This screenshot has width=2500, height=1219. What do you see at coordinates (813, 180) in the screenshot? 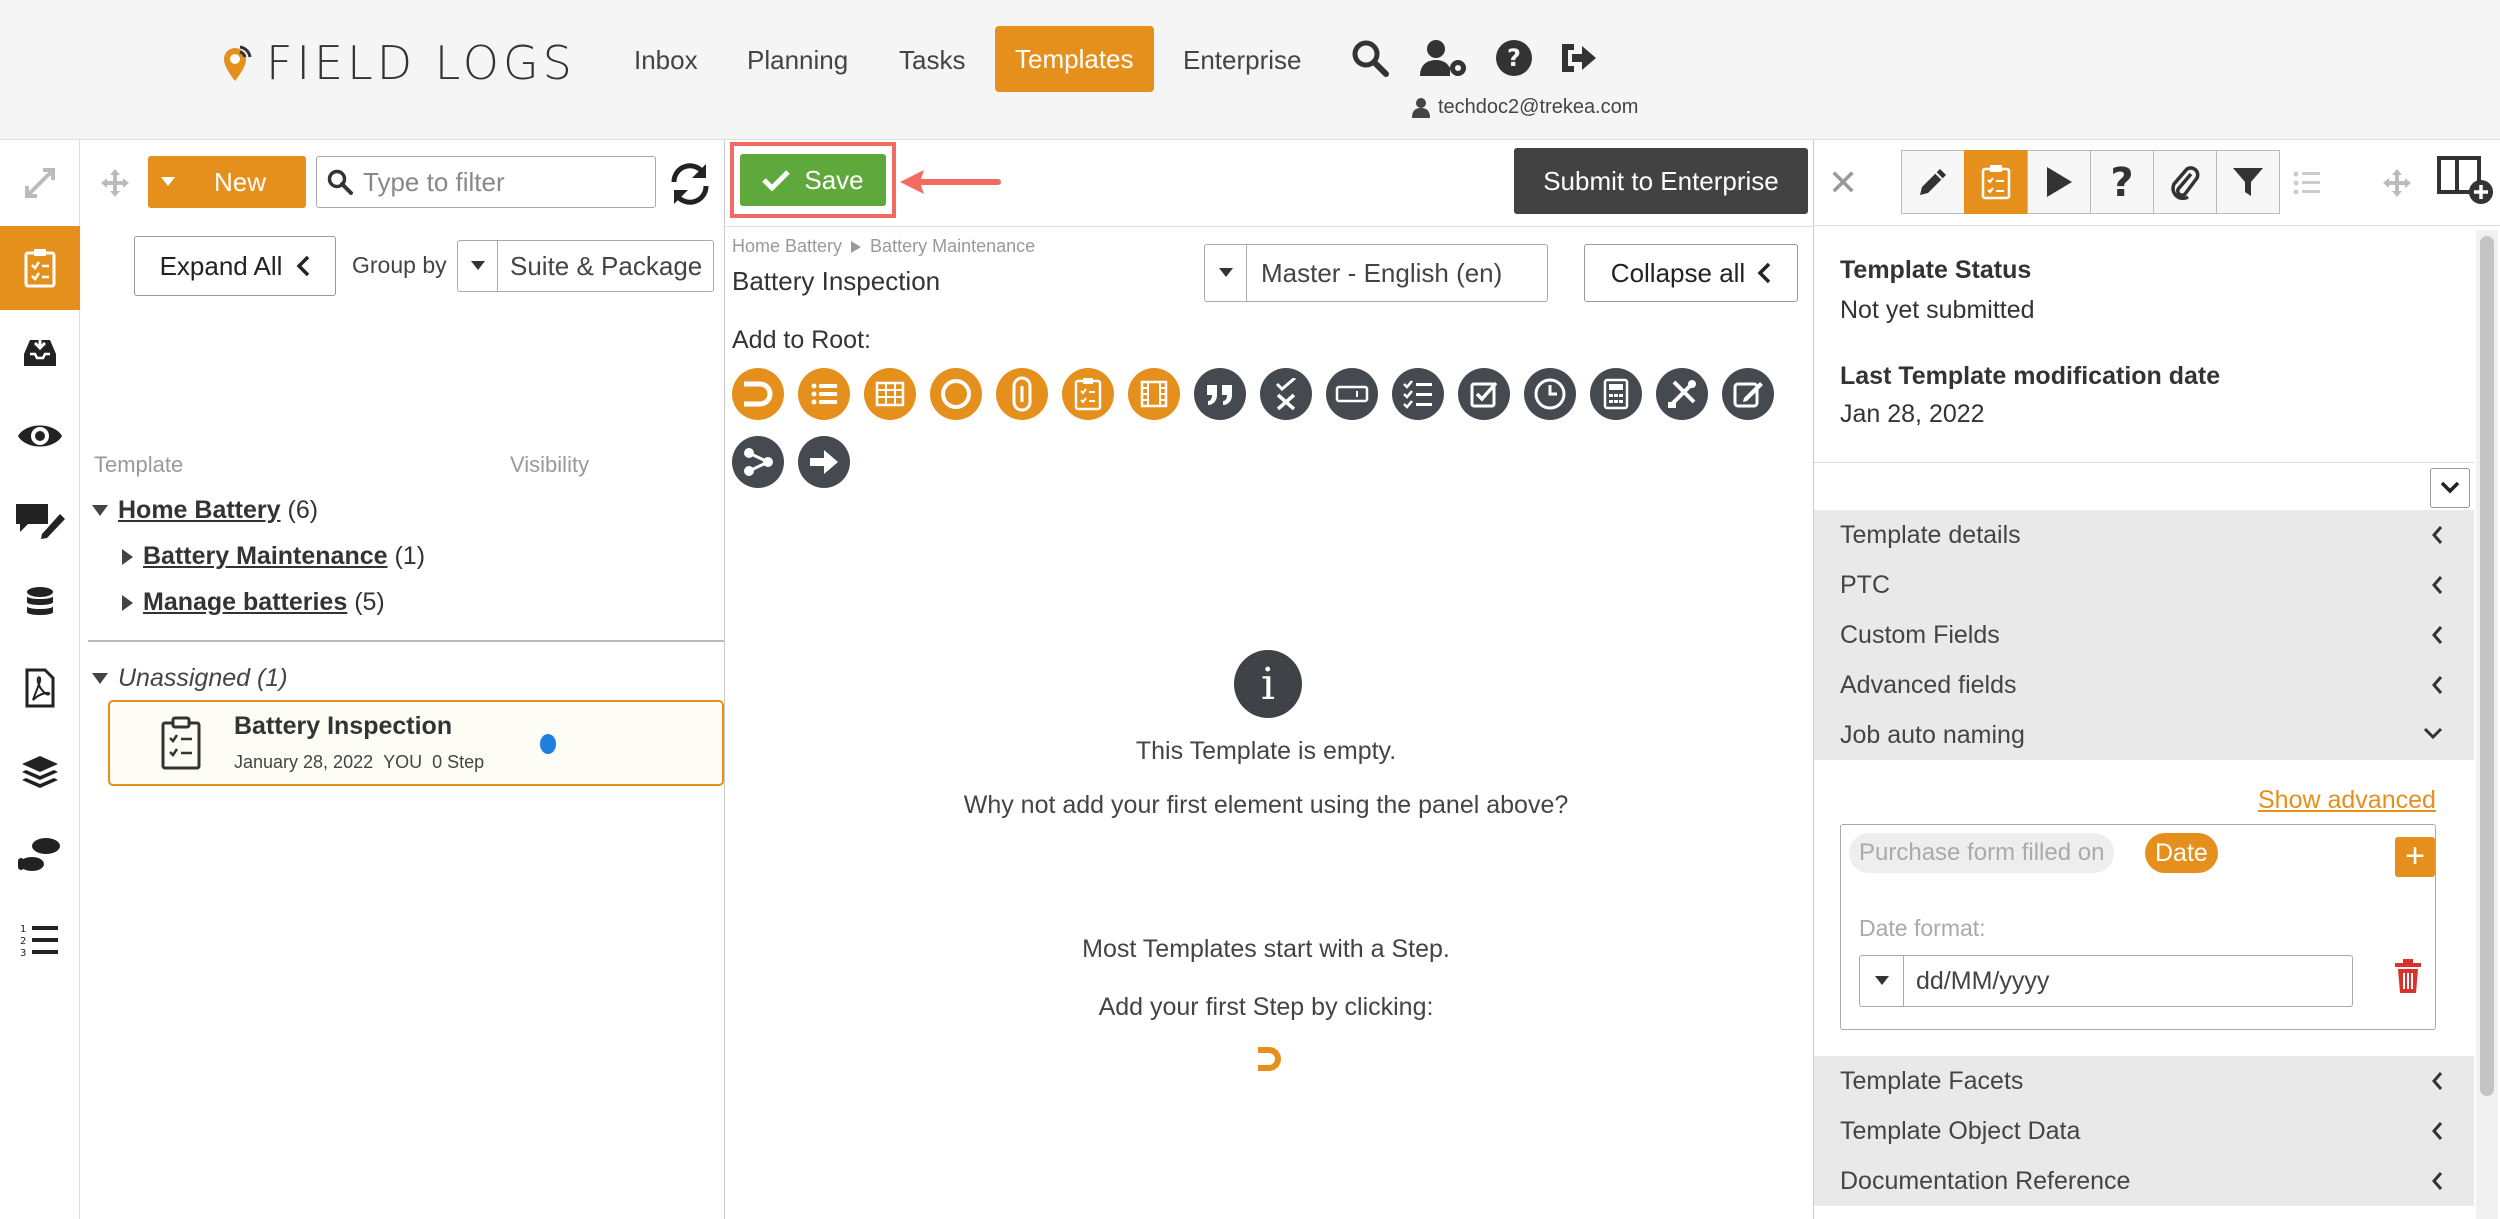
I see `save-button: Save` at bounding box center [813, 180].